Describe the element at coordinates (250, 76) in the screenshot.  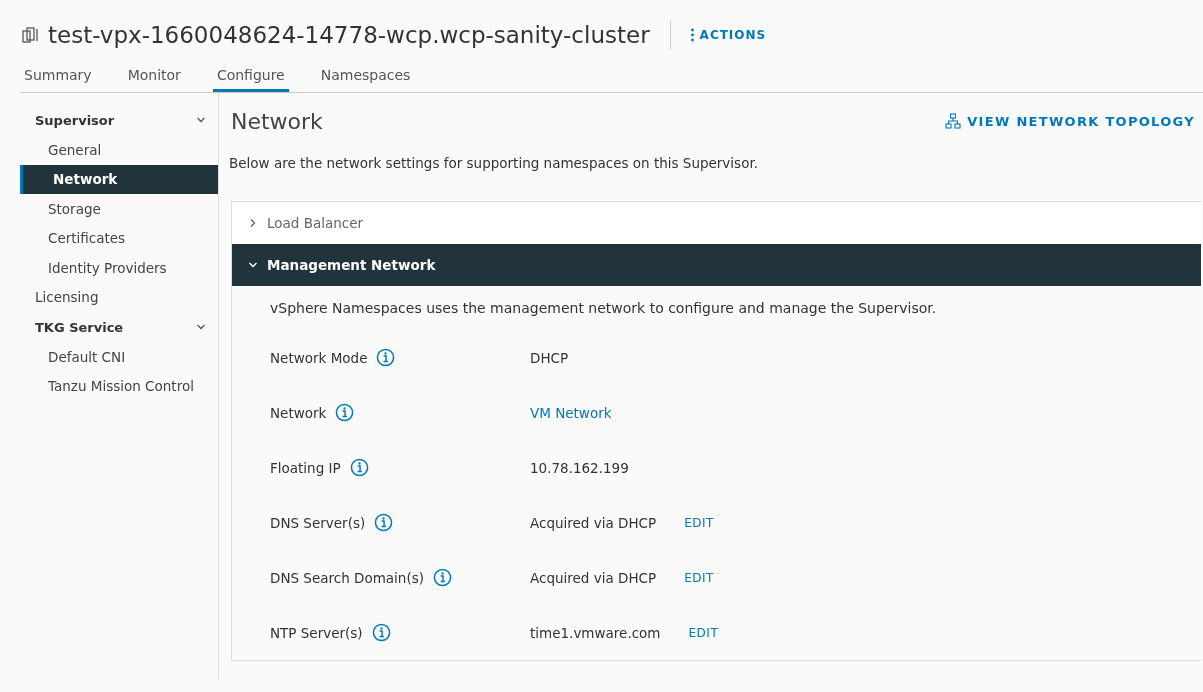
I see `tab: Configure` at that location.